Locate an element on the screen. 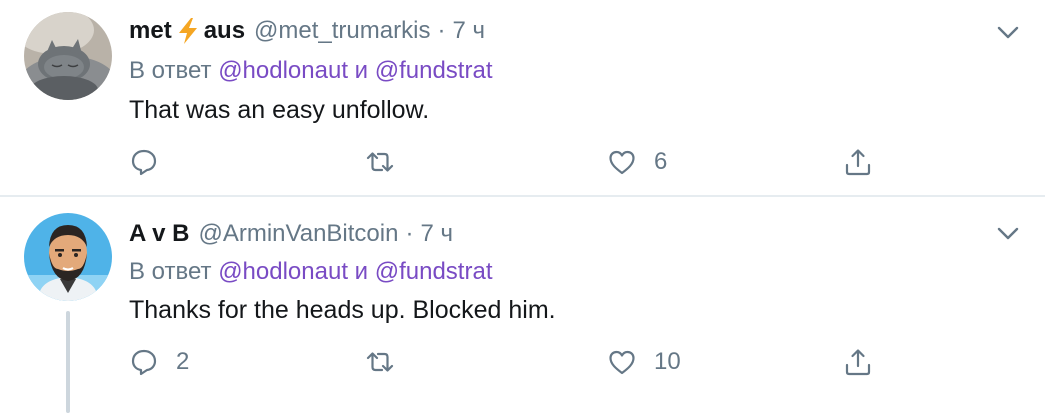 This screenshot has width=1045, height=413. tweet-header: met aus @met_trumarkis · 7 ч is located at coordinates (307, 31).